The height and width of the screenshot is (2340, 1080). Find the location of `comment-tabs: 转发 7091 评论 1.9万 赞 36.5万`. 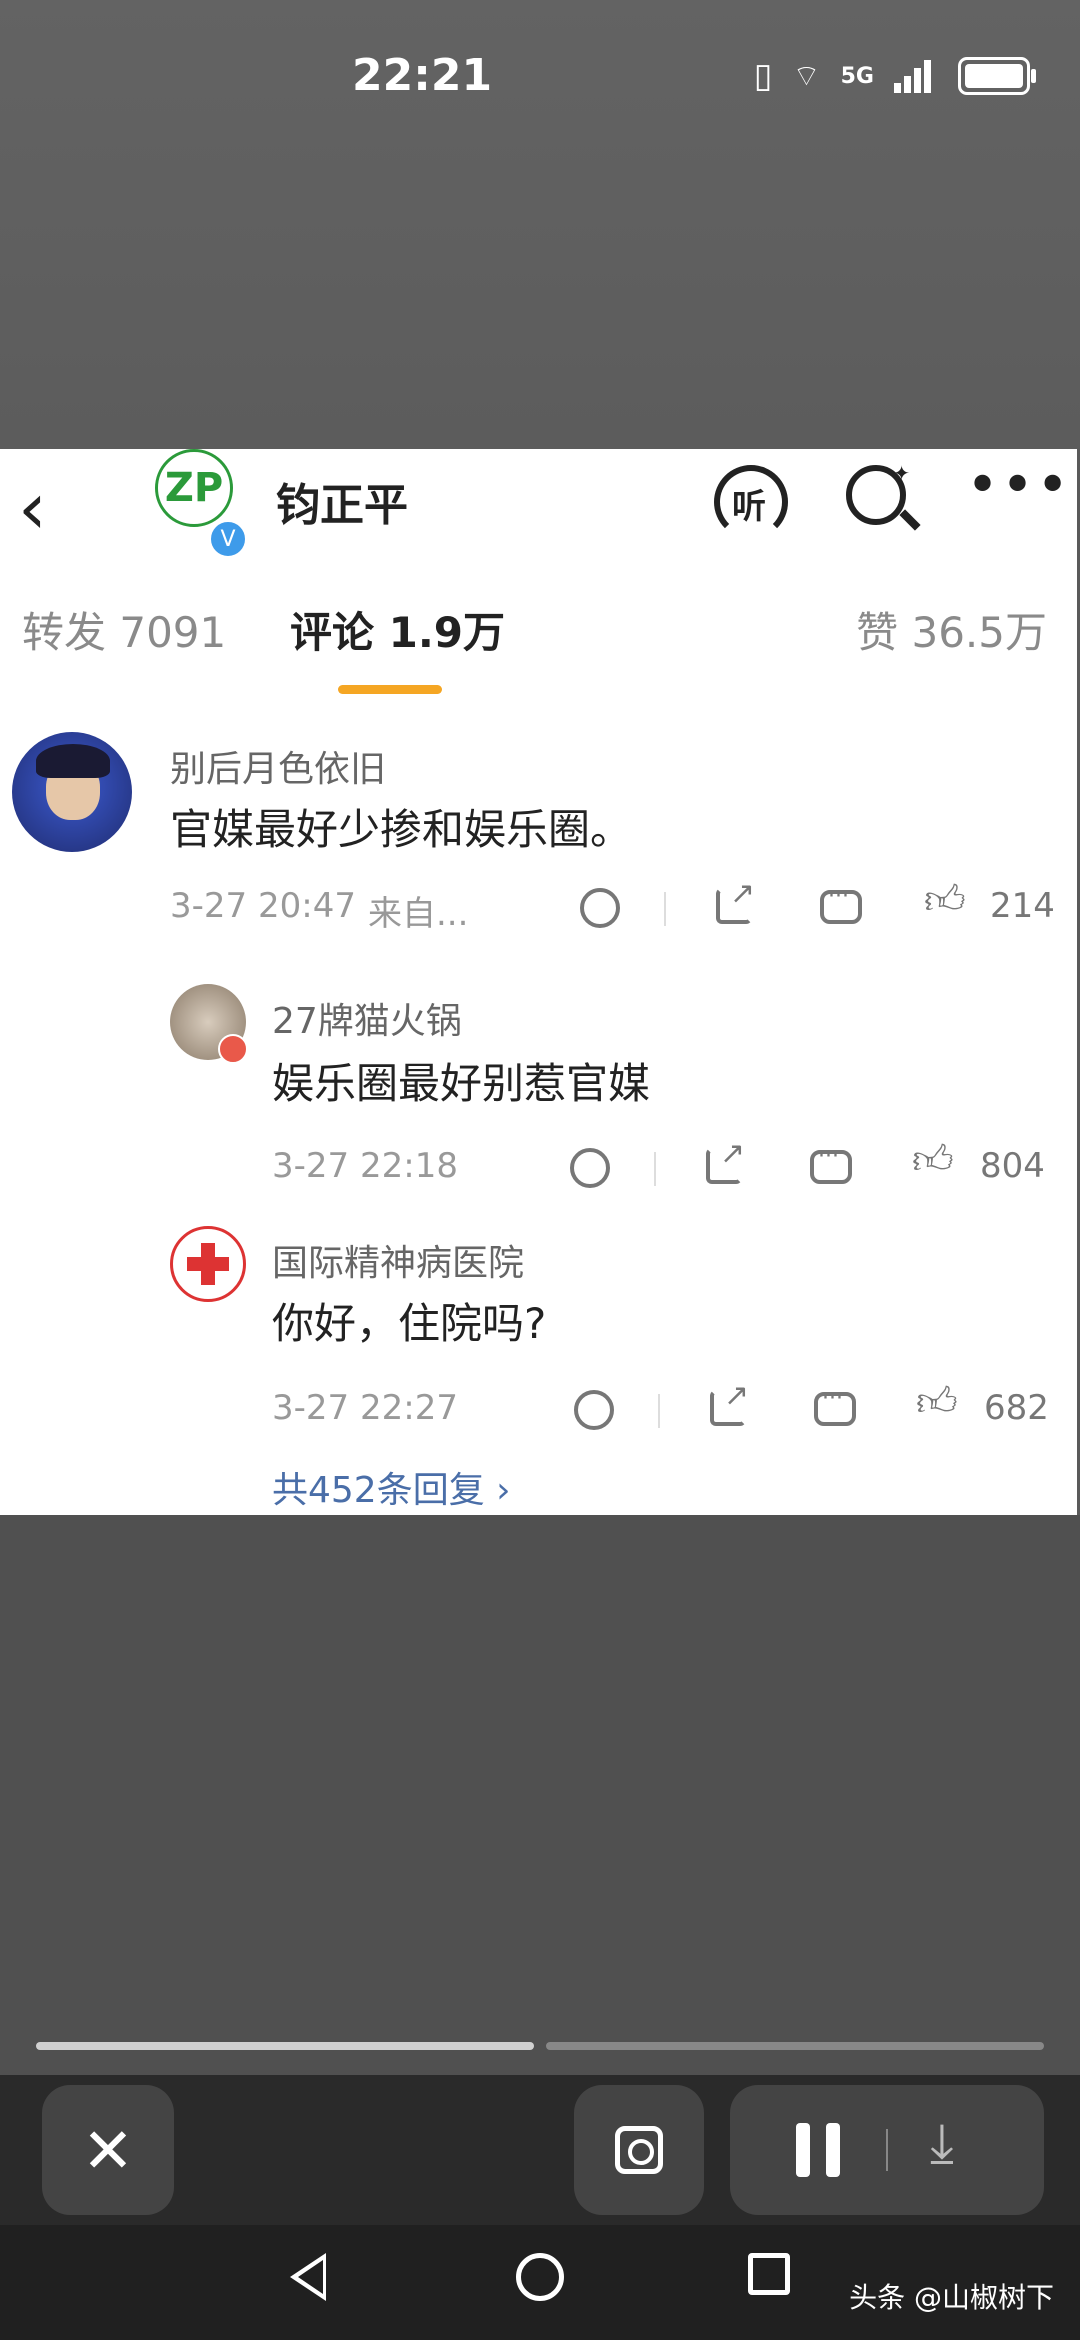

comment-tabs: 转发 7091 评论 1.9万 赞 36.5万 is located at coordinates (538, 639).